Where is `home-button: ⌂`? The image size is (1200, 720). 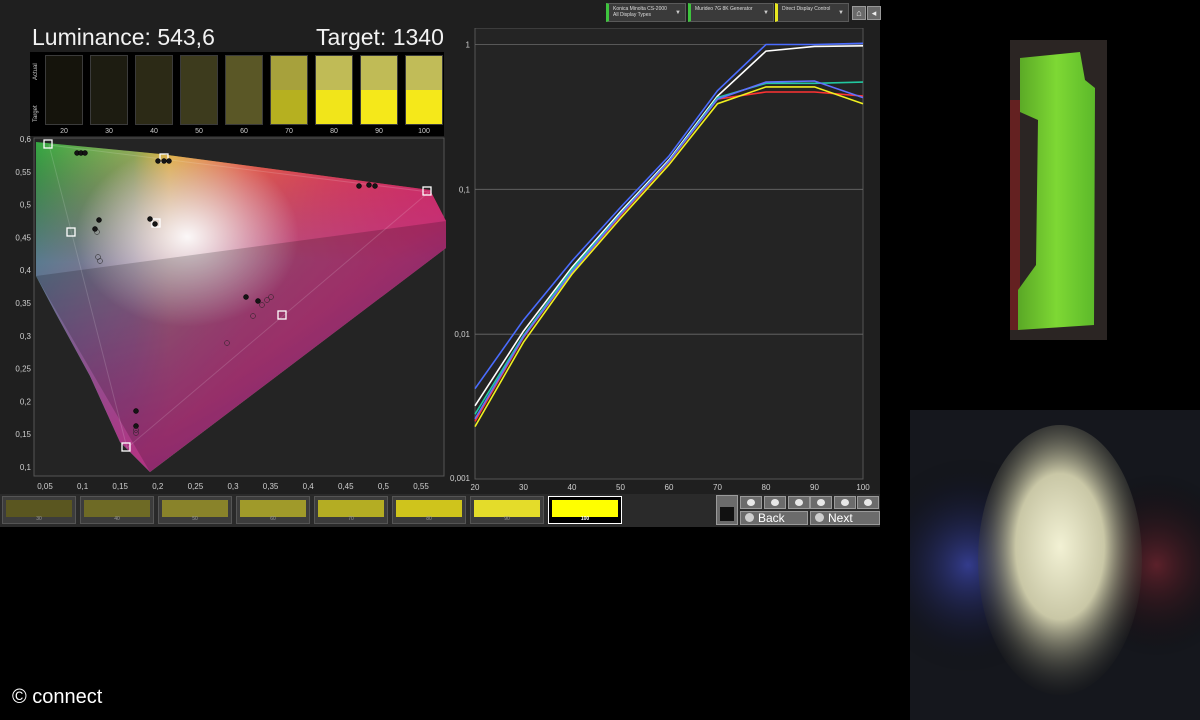 home-button: ⌂ is located at coordinates (859, 13).